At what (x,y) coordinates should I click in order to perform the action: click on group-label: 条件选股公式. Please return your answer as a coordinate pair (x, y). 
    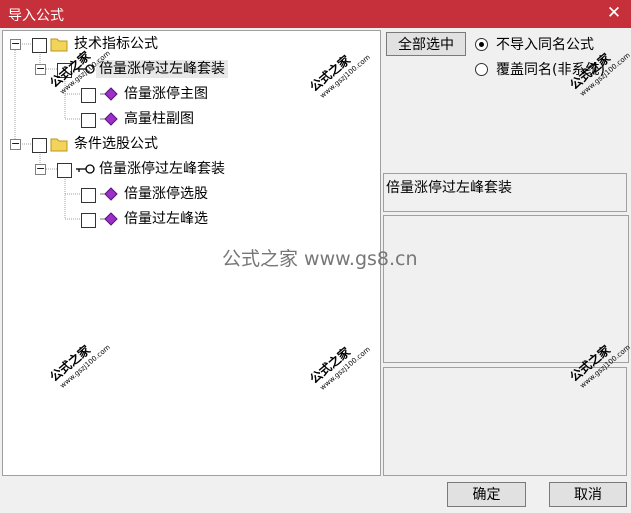
    Looking at the image, I should click on (116, 144).